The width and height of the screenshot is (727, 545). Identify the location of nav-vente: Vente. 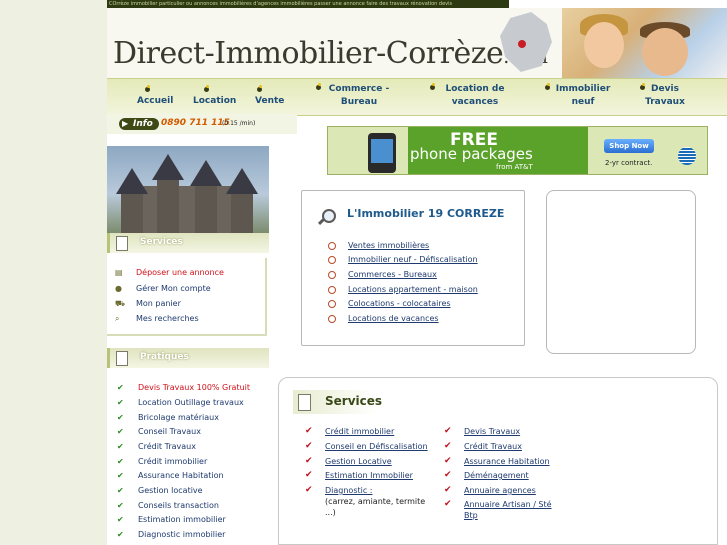
(269, 101).